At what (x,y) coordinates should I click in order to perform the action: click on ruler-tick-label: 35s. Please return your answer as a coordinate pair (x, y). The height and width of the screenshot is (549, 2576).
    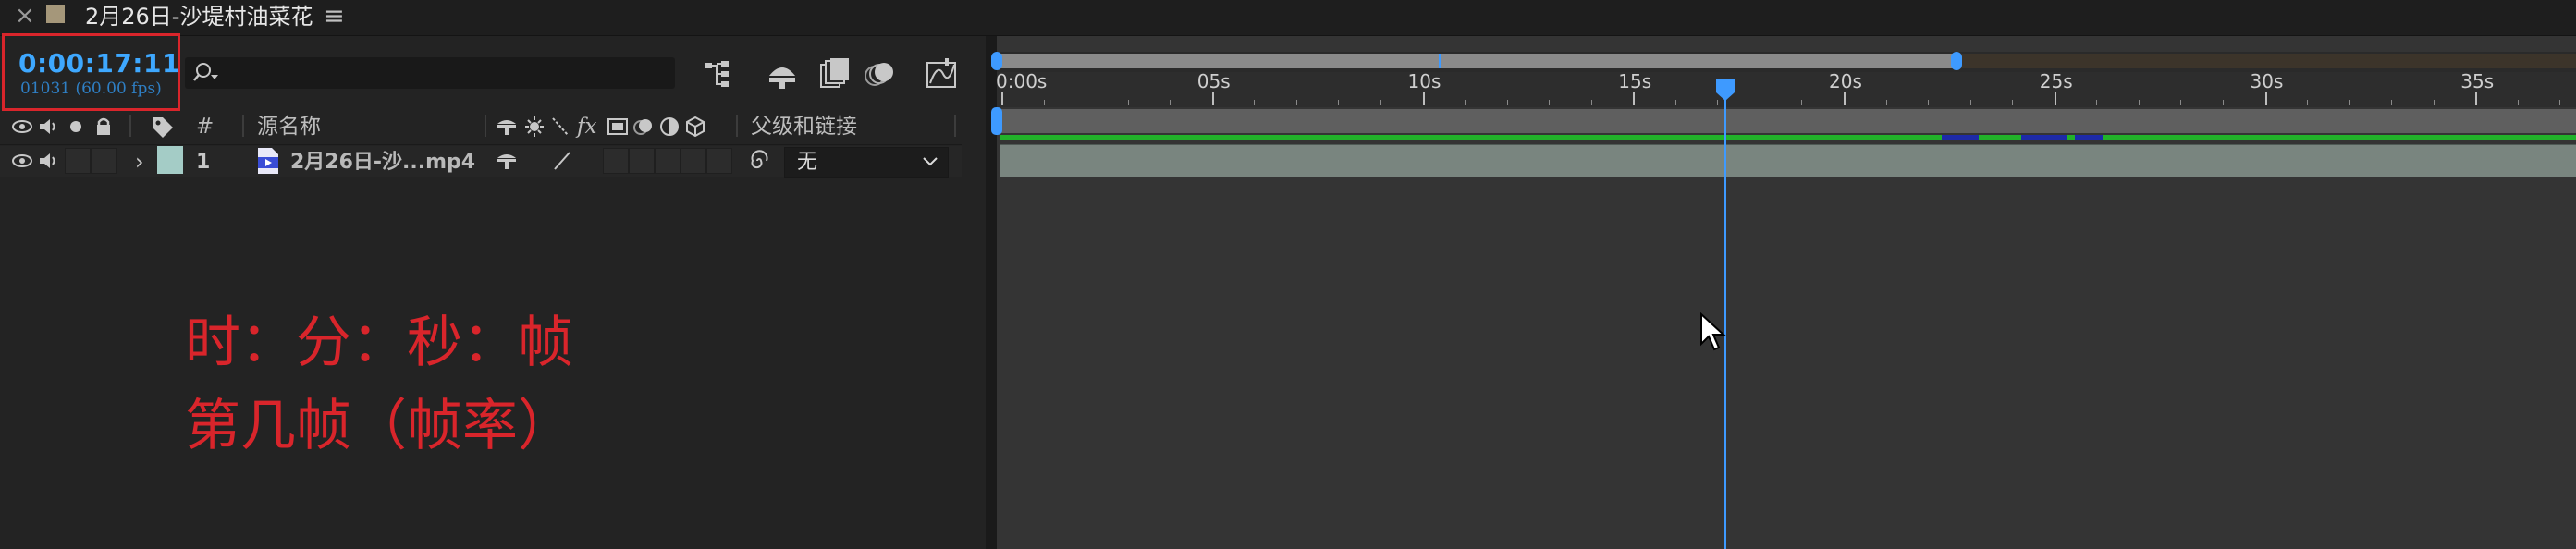
    Looking at the image, I should click on (2478, 81).